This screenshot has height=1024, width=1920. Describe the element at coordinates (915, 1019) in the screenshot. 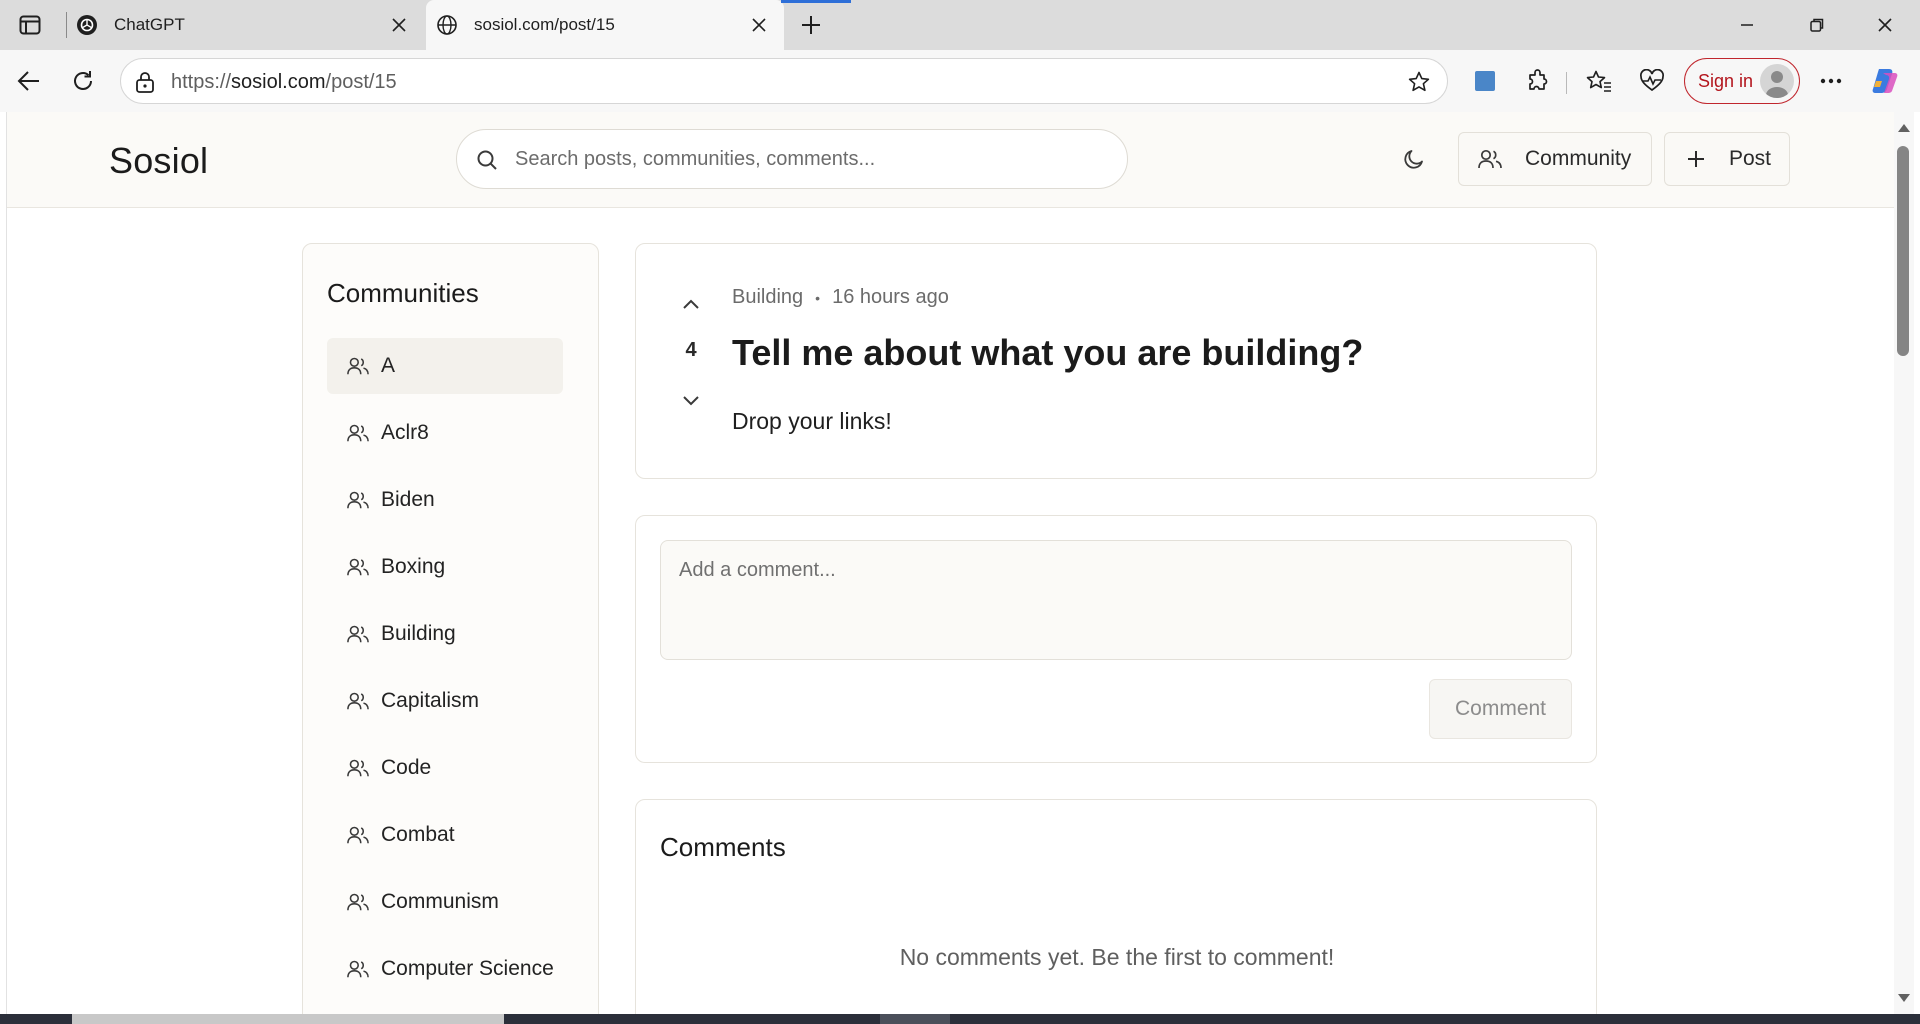

I see `taskbar-segment` at that location.